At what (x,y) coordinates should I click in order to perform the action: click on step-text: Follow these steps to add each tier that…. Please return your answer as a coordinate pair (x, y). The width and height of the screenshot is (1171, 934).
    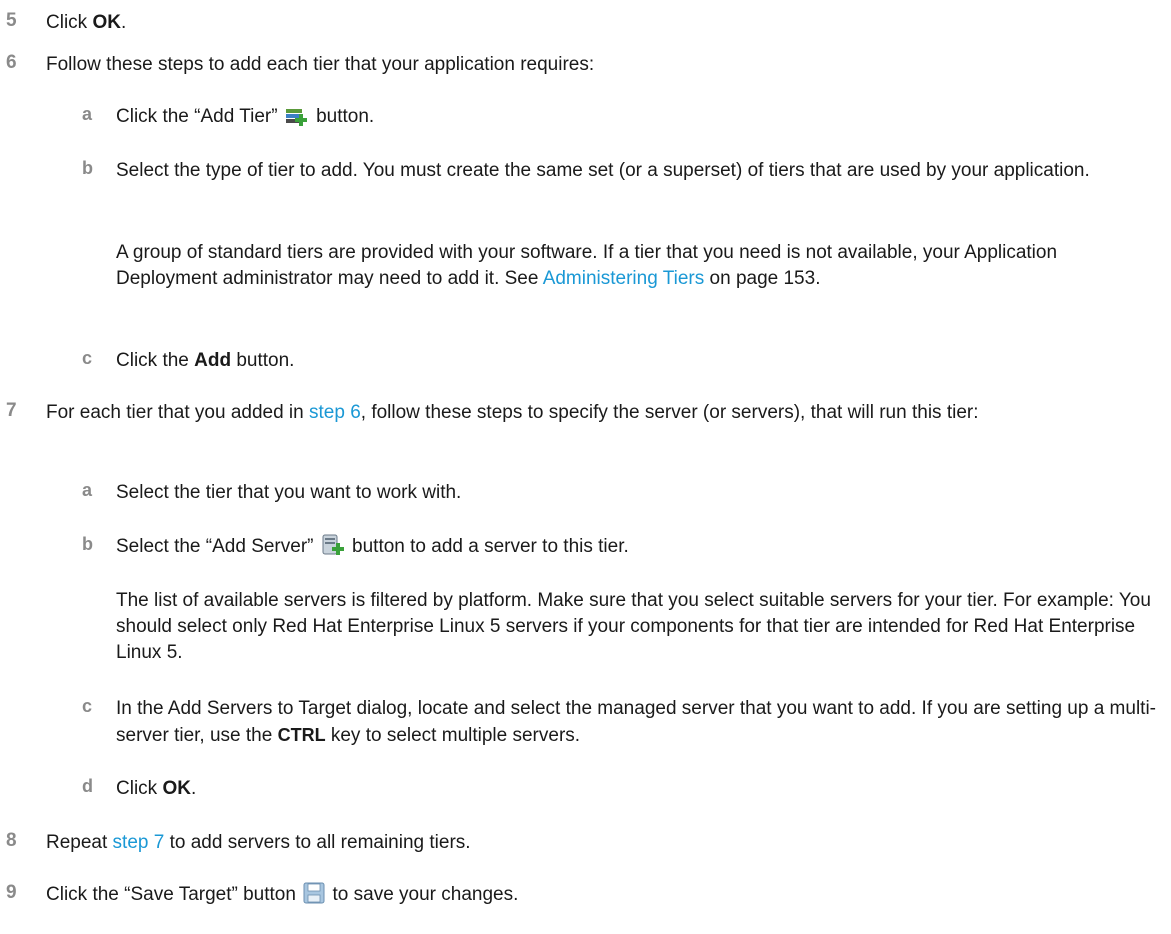
    Looking at the image, I should click on (320, 64).